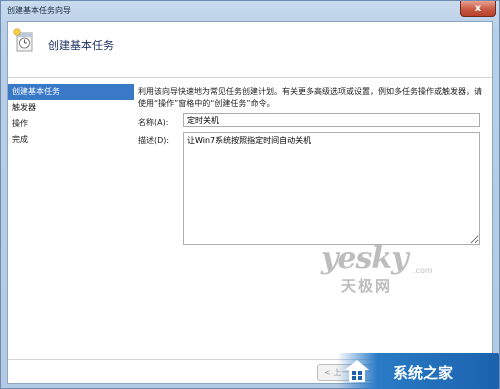 This screenshot has height=389, width=500. What do you see at coordinates (81, 45) in the screenshot?
I see `page-title: 创建基本任务` at bounding box center [81, 45].